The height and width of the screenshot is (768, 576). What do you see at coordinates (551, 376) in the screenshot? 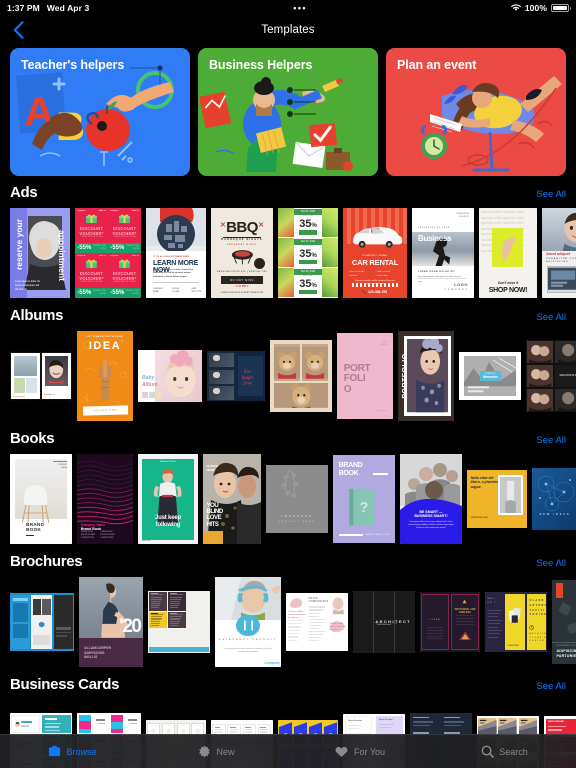
I see `template-memories-grid-album: MEMORIES` at bounding box center [551, 376].